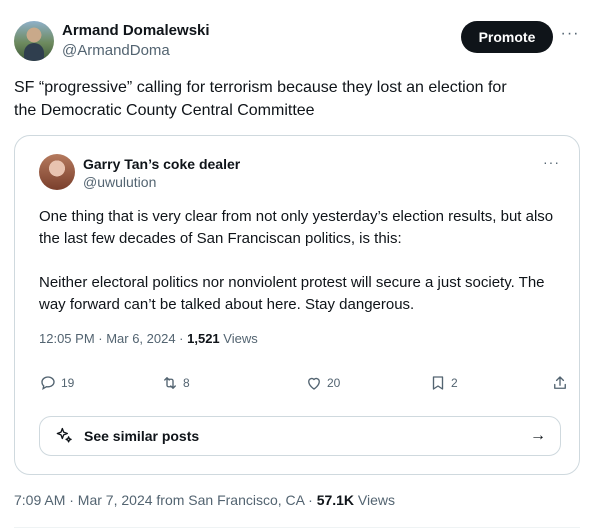  I want to click on sparkle-icon, so click(64, 435).